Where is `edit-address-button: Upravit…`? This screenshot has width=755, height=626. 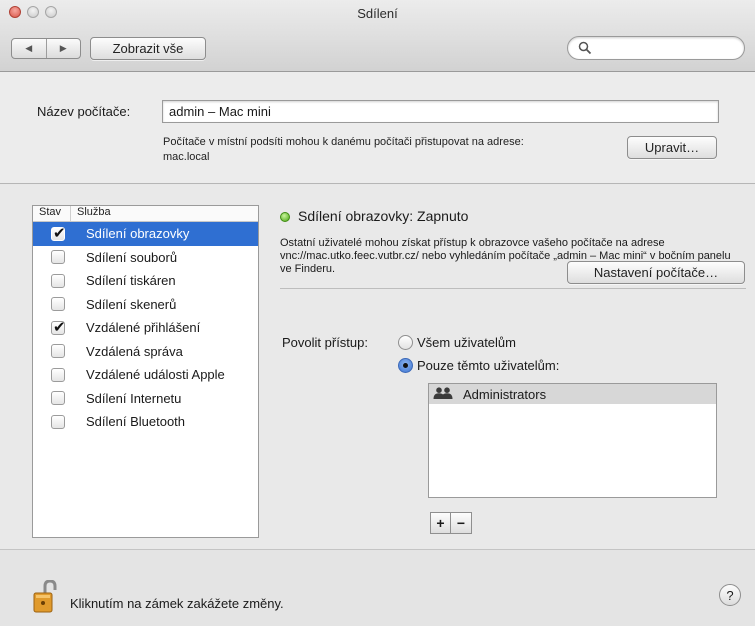
edit-address-button: Upravit… is located at coordinates (672, 147).